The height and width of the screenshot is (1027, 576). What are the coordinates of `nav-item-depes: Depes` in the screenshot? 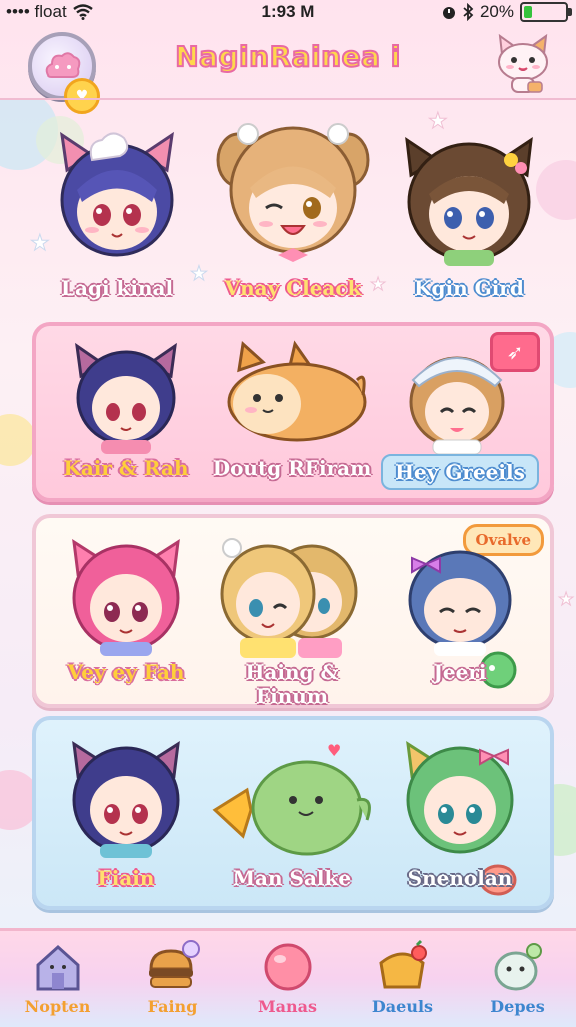 It's located at (517, 981).